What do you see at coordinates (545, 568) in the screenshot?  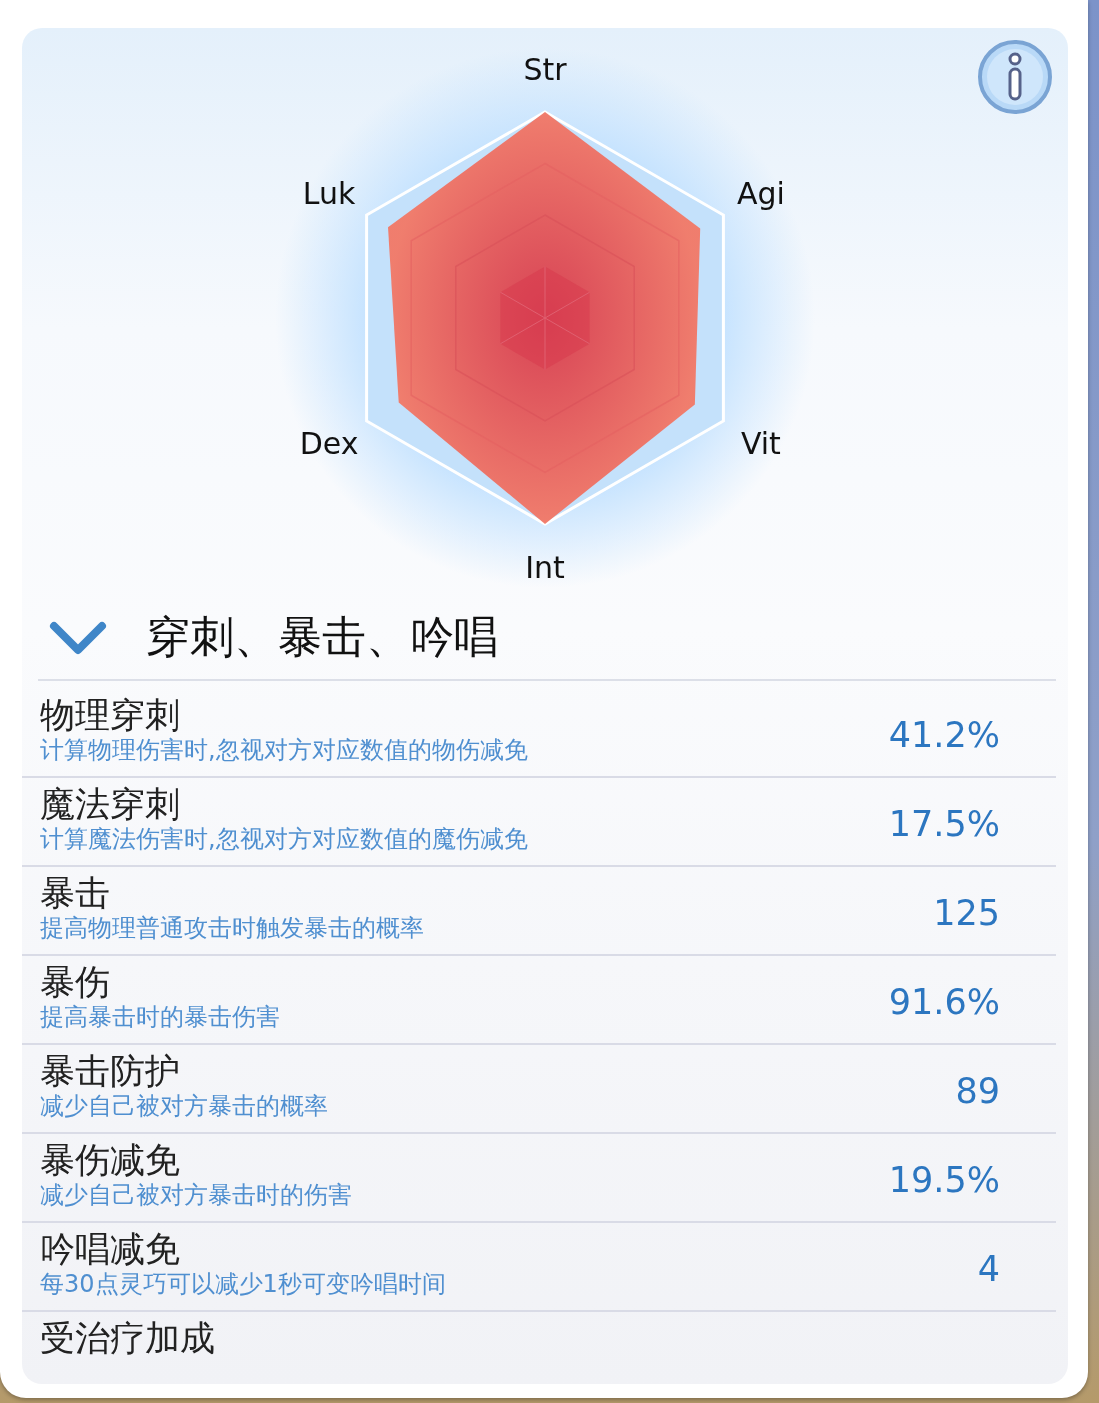 I see `axis-label: Int` at bounding box center [545, 568].